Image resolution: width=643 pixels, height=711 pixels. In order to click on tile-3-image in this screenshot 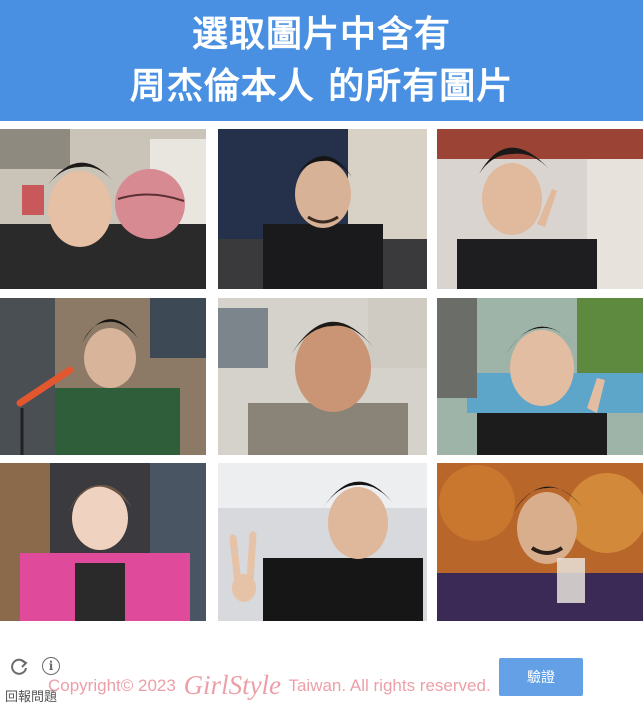, I will do `click(540, 209)`.